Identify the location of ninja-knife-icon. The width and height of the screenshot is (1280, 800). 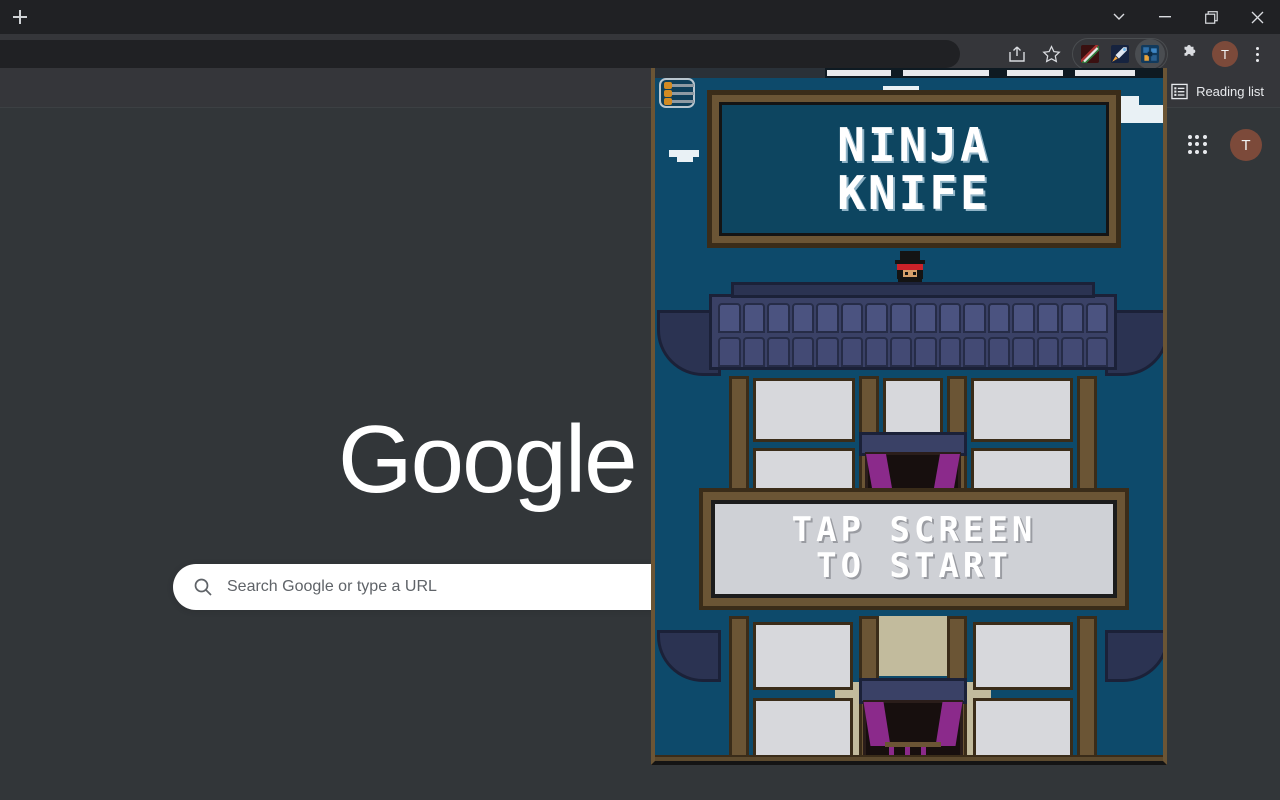
(1150, 54).